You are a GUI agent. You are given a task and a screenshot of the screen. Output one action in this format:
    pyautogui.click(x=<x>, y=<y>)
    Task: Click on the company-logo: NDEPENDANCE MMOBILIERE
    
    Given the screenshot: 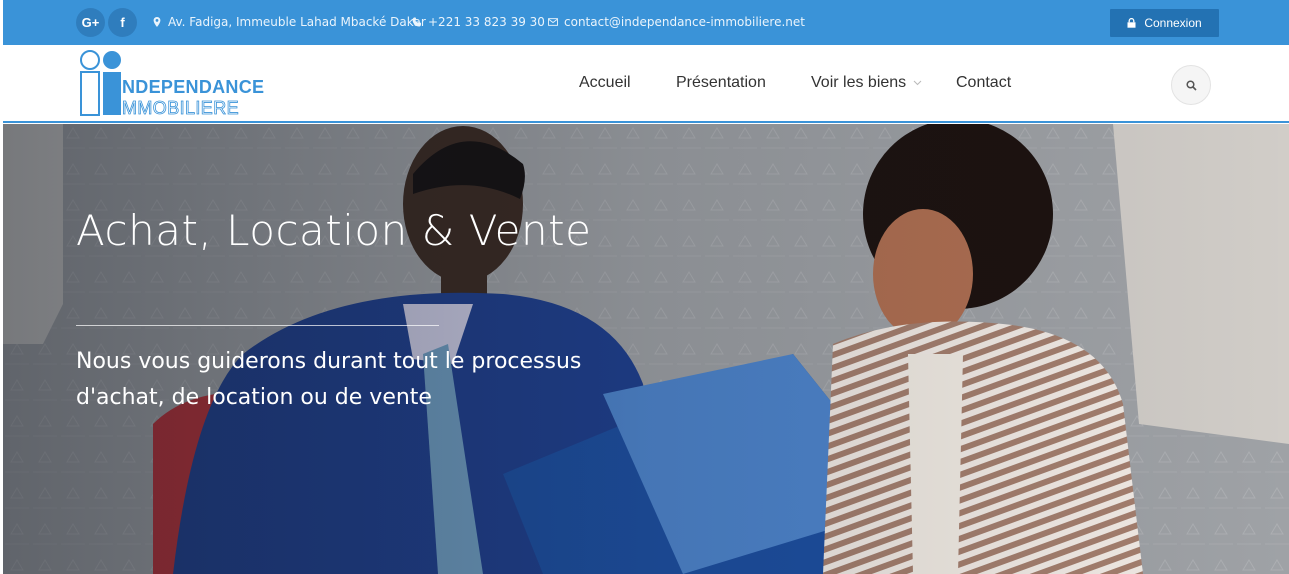 What is the action you would take?
    pyautogui.click(x=176, y=83)
    